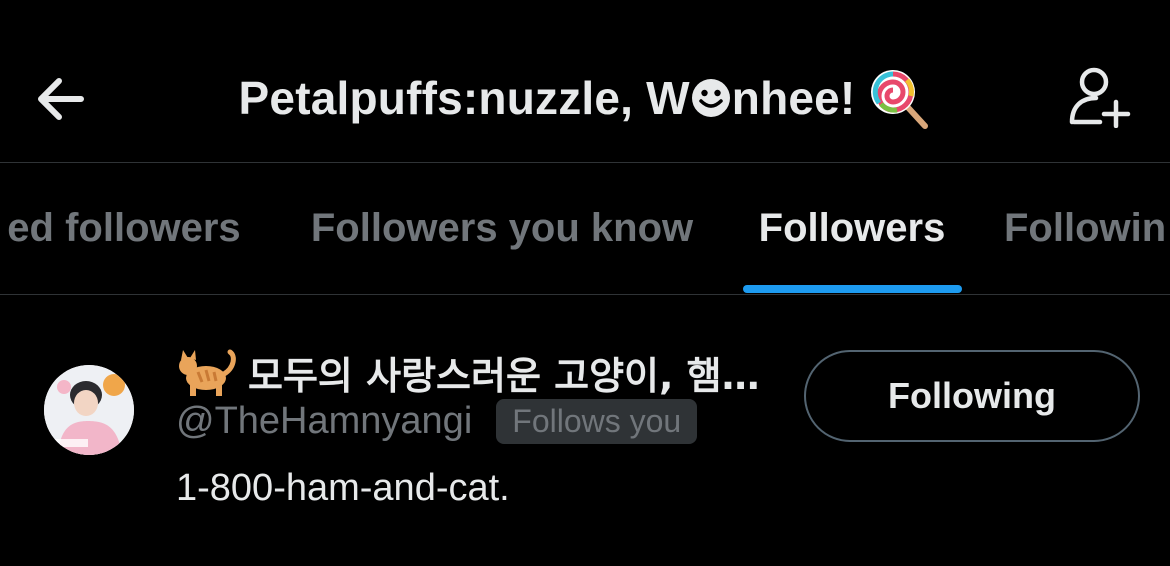 Image resolution: width=1170 pixels, height=566 pixels. What do you see at coordinates (900, 99) in the screenshot?
I see `lollipop-icon` at bounding box center [900, 99].